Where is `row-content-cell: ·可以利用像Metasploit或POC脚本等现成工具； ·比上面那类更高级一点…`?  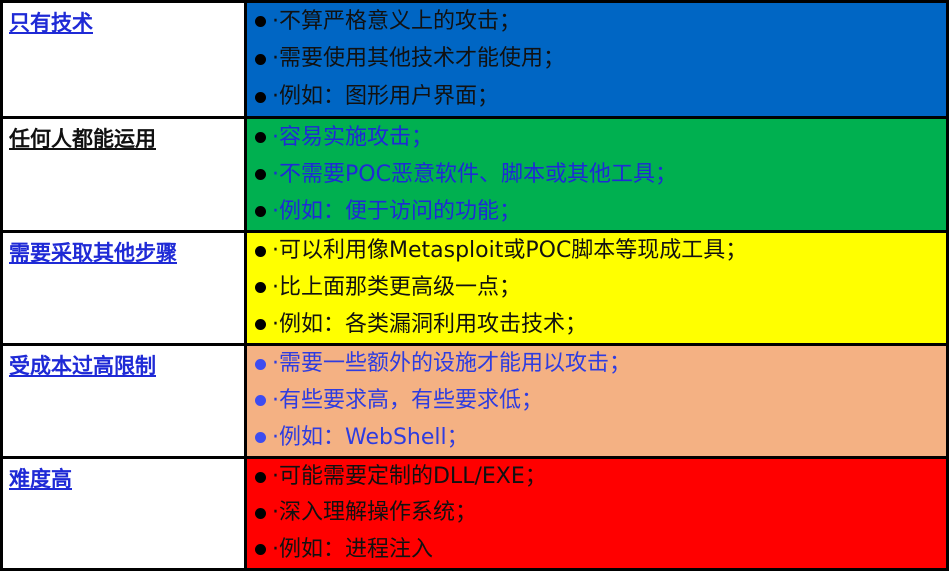
row-content-cell: ·可以利用像Metasploit或POC脚本等现成工具； ·比上面那类更高级一点… is located at coordinates (598, 286).